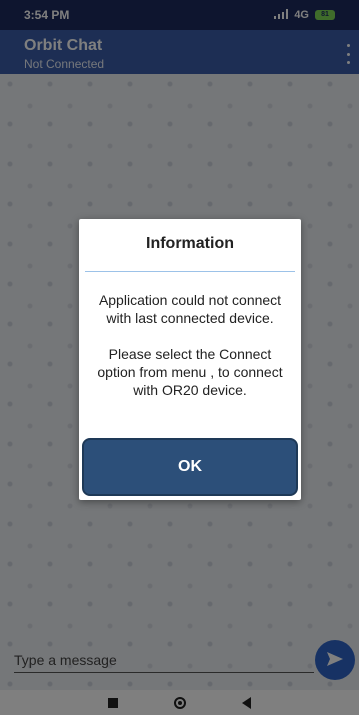 Image resolution: width=359 pixels, height=715 pixels. Describe the element at coordinates (190, 271) in the screenshot. I see `dialog-divider` at that location.